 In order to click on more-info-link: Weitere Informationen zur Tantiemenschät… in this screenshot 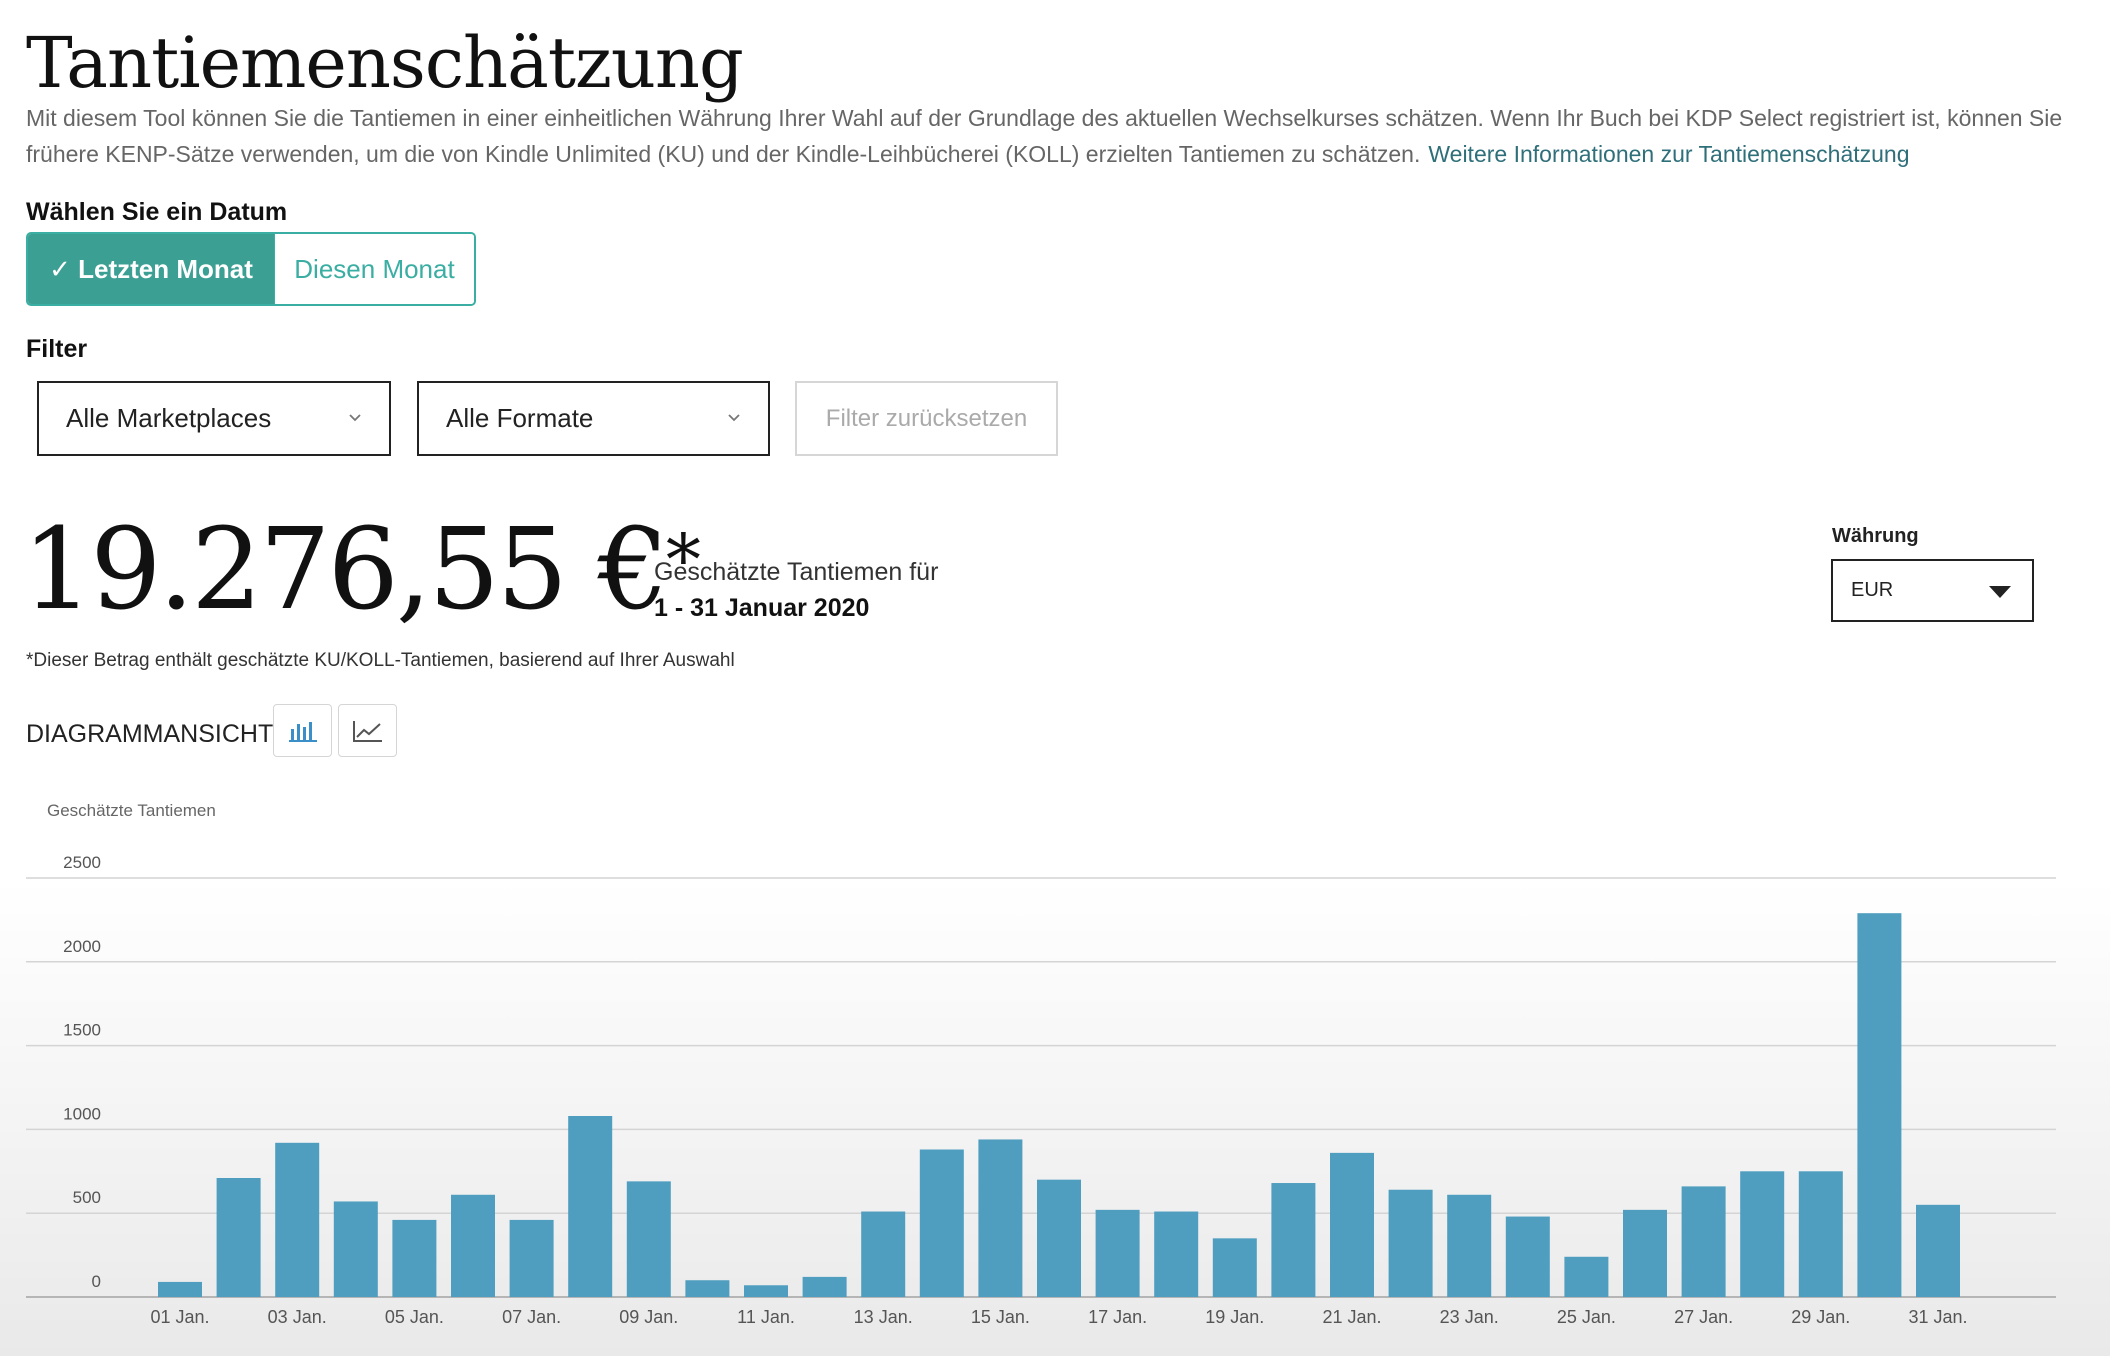, I will do `click(1668, 154)`.